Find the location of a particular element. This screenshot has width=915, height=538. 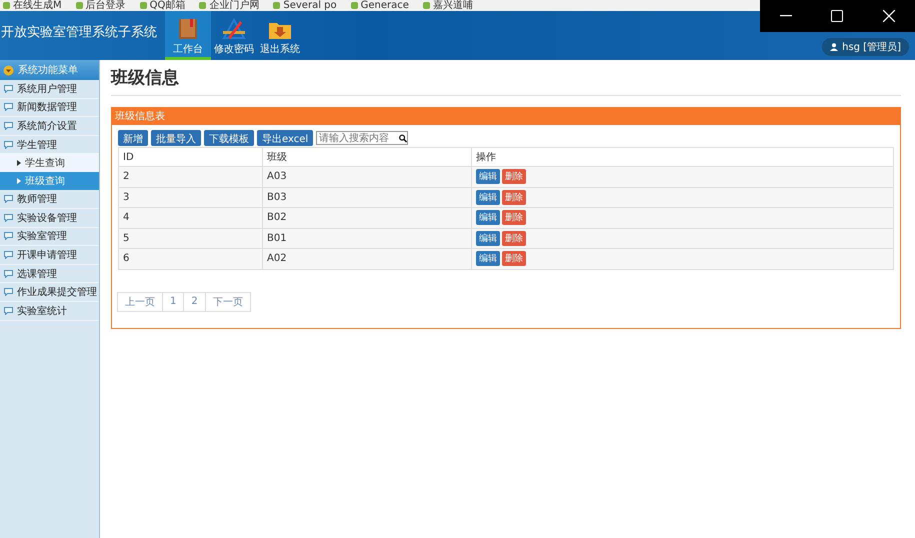

folder-icon is located at coordinates (280, 30).